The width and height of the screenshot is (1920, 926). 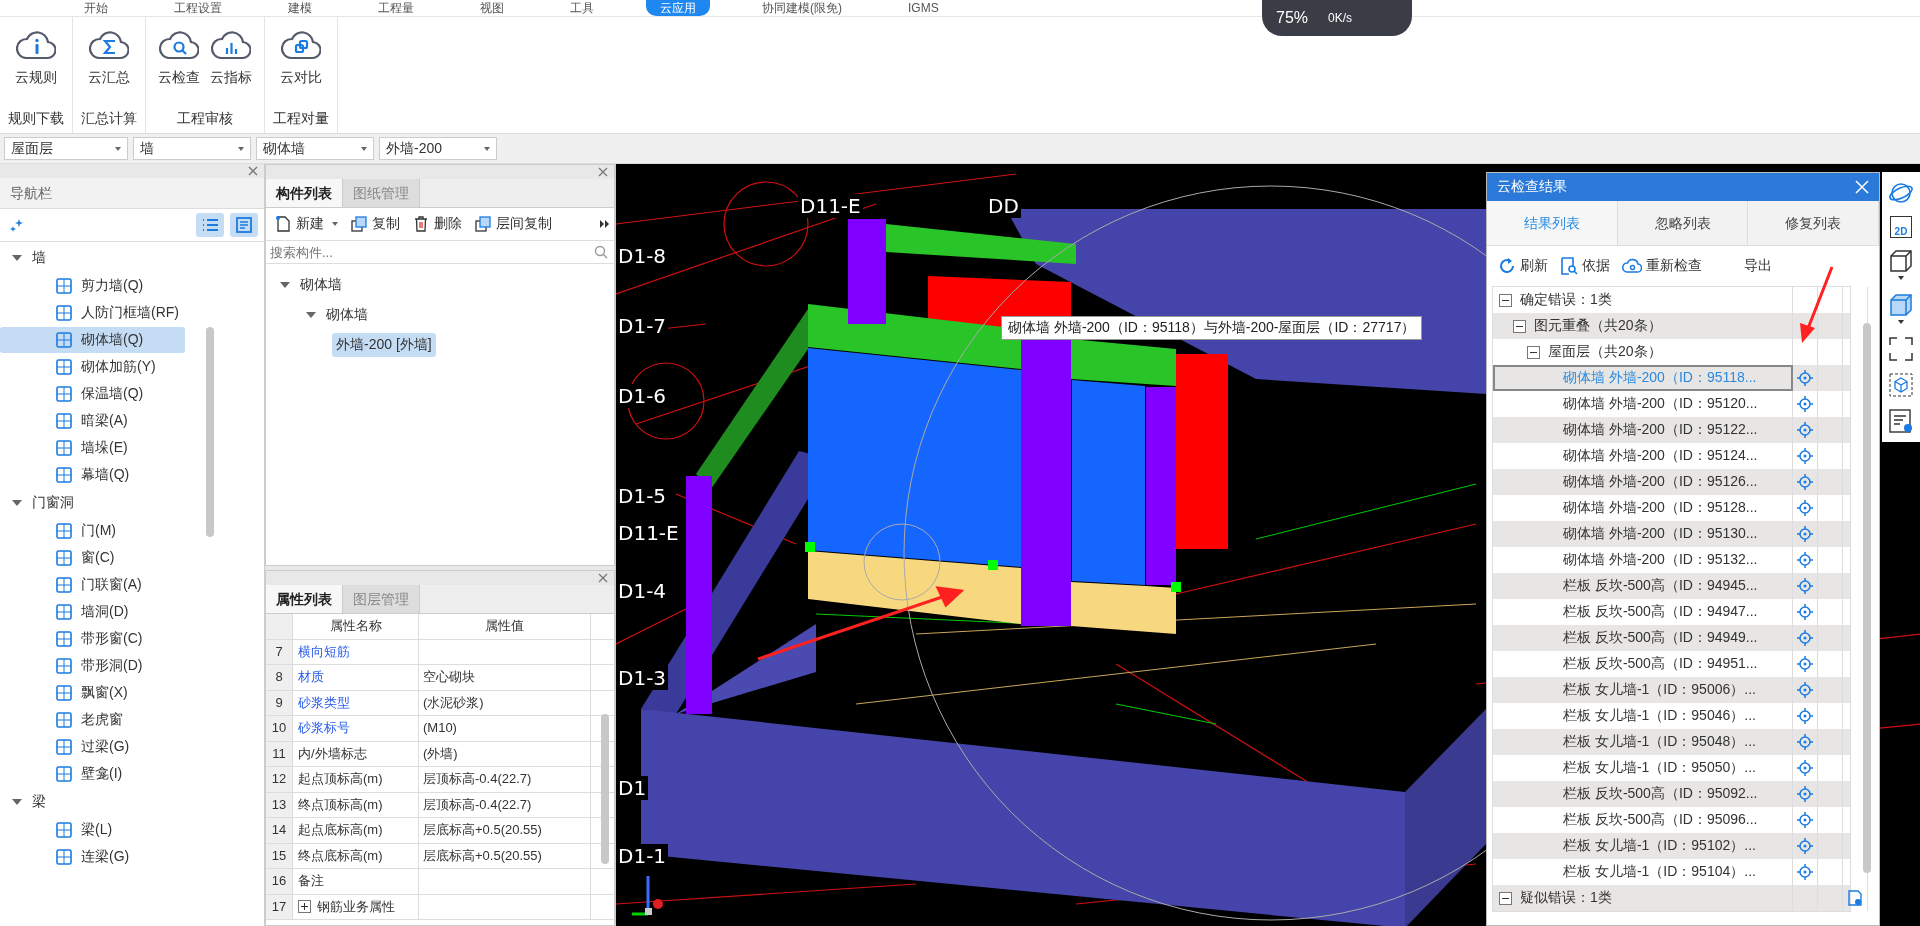 I want to click on grip-handle, so click(x=1176, y=587).